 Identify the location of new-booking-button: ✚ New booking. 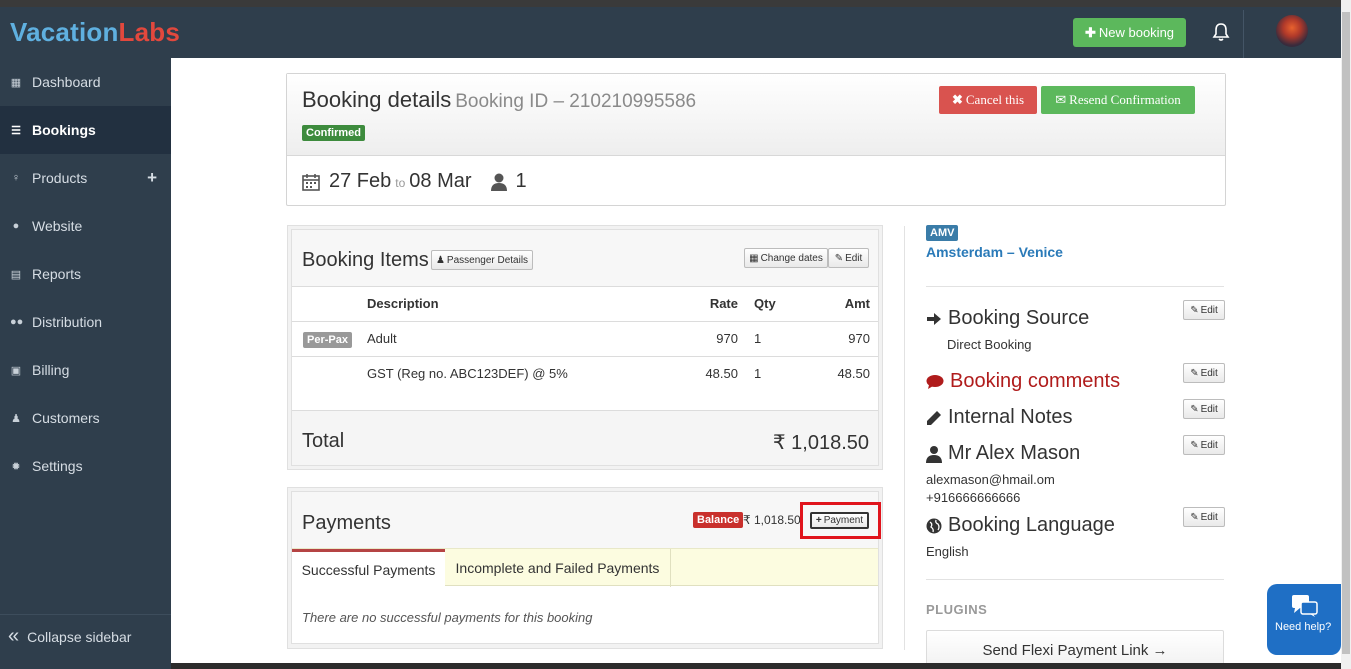
(1129, 32).